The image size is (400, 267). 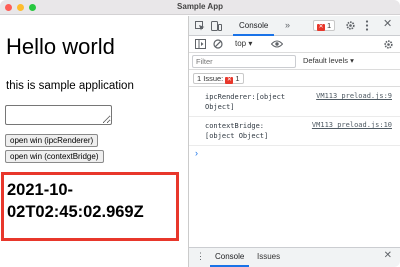 What do you see at coordinates (237, 78) in the screenshot?
I see `issues-count: 1` at bounding box center [237, 78].